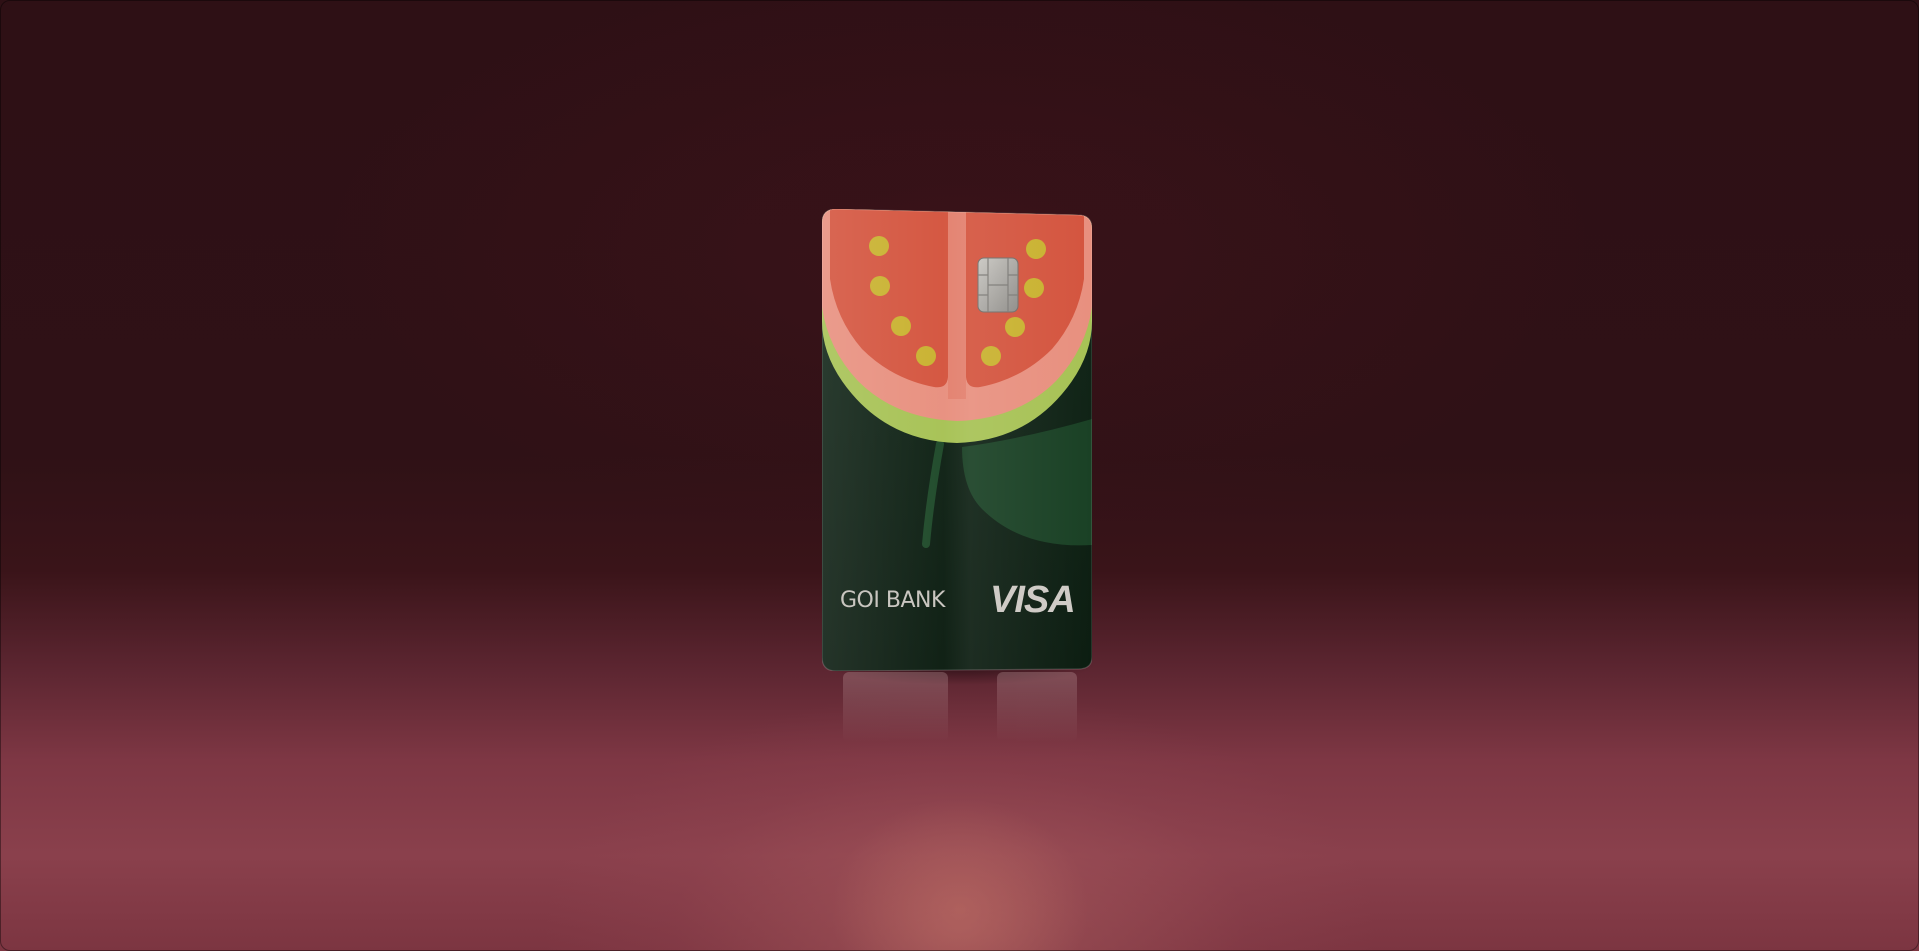 The height and width of the screenshot is (951, 1919). What do you see at coordinates (1033, 600) in the screenshot?
I see `card-network-logo: VISA` at bounding box center [1033, 600].